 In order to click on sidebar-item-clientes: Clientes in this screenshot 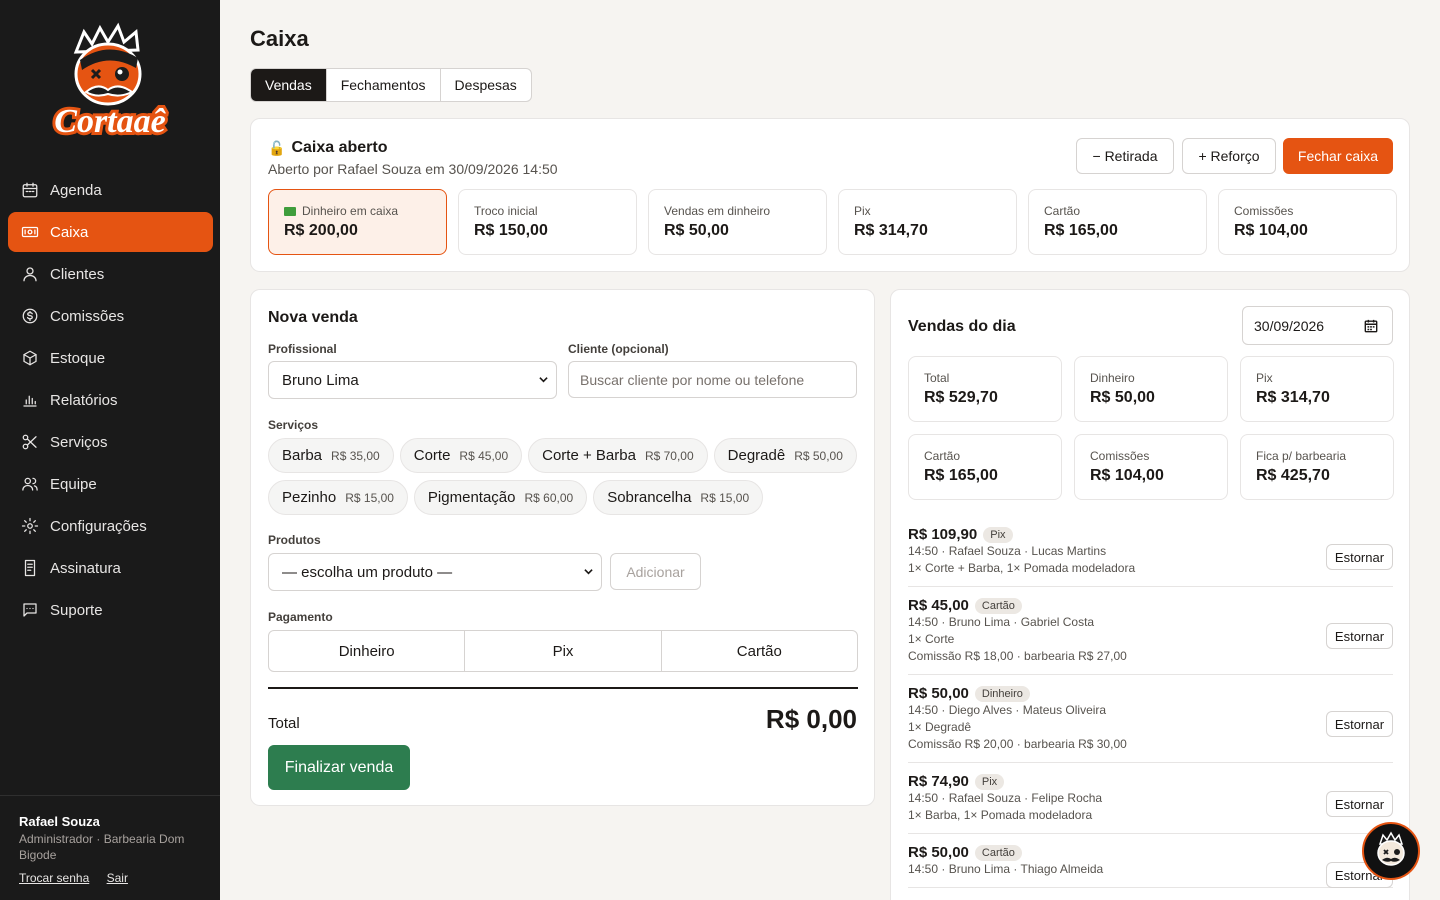, I will do `click(110, 274)`.